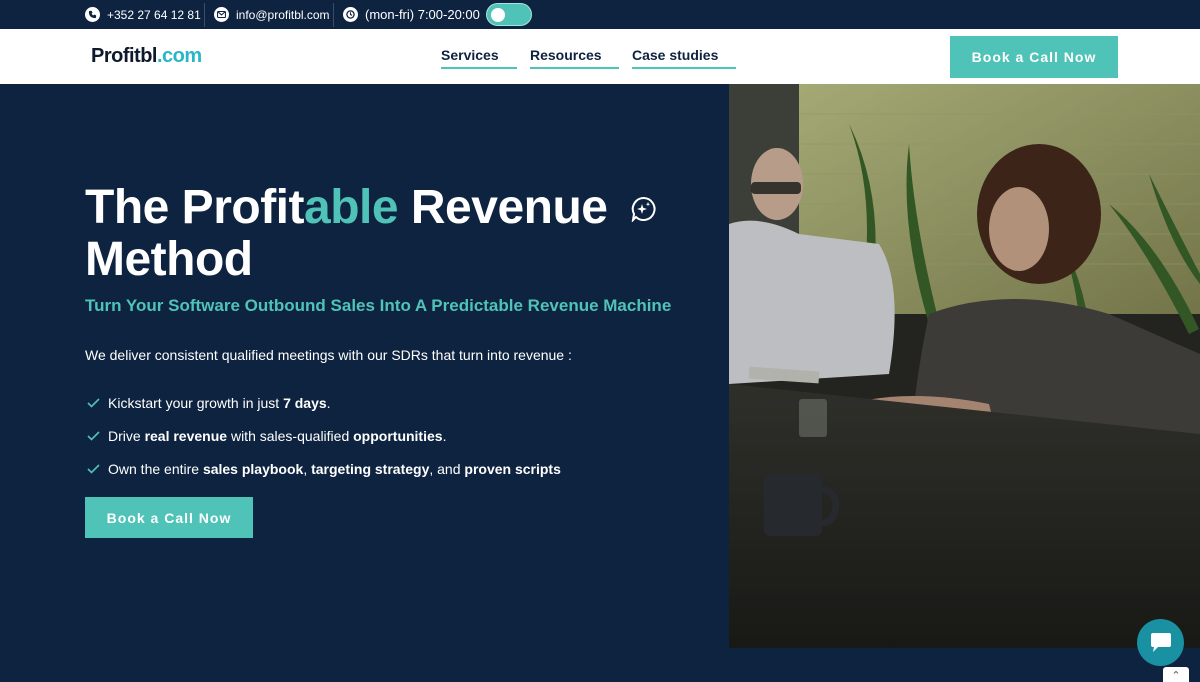 This screenshot has height=682, width=1200. I want to click on logo: Profitbl.com, so click(146, 56).